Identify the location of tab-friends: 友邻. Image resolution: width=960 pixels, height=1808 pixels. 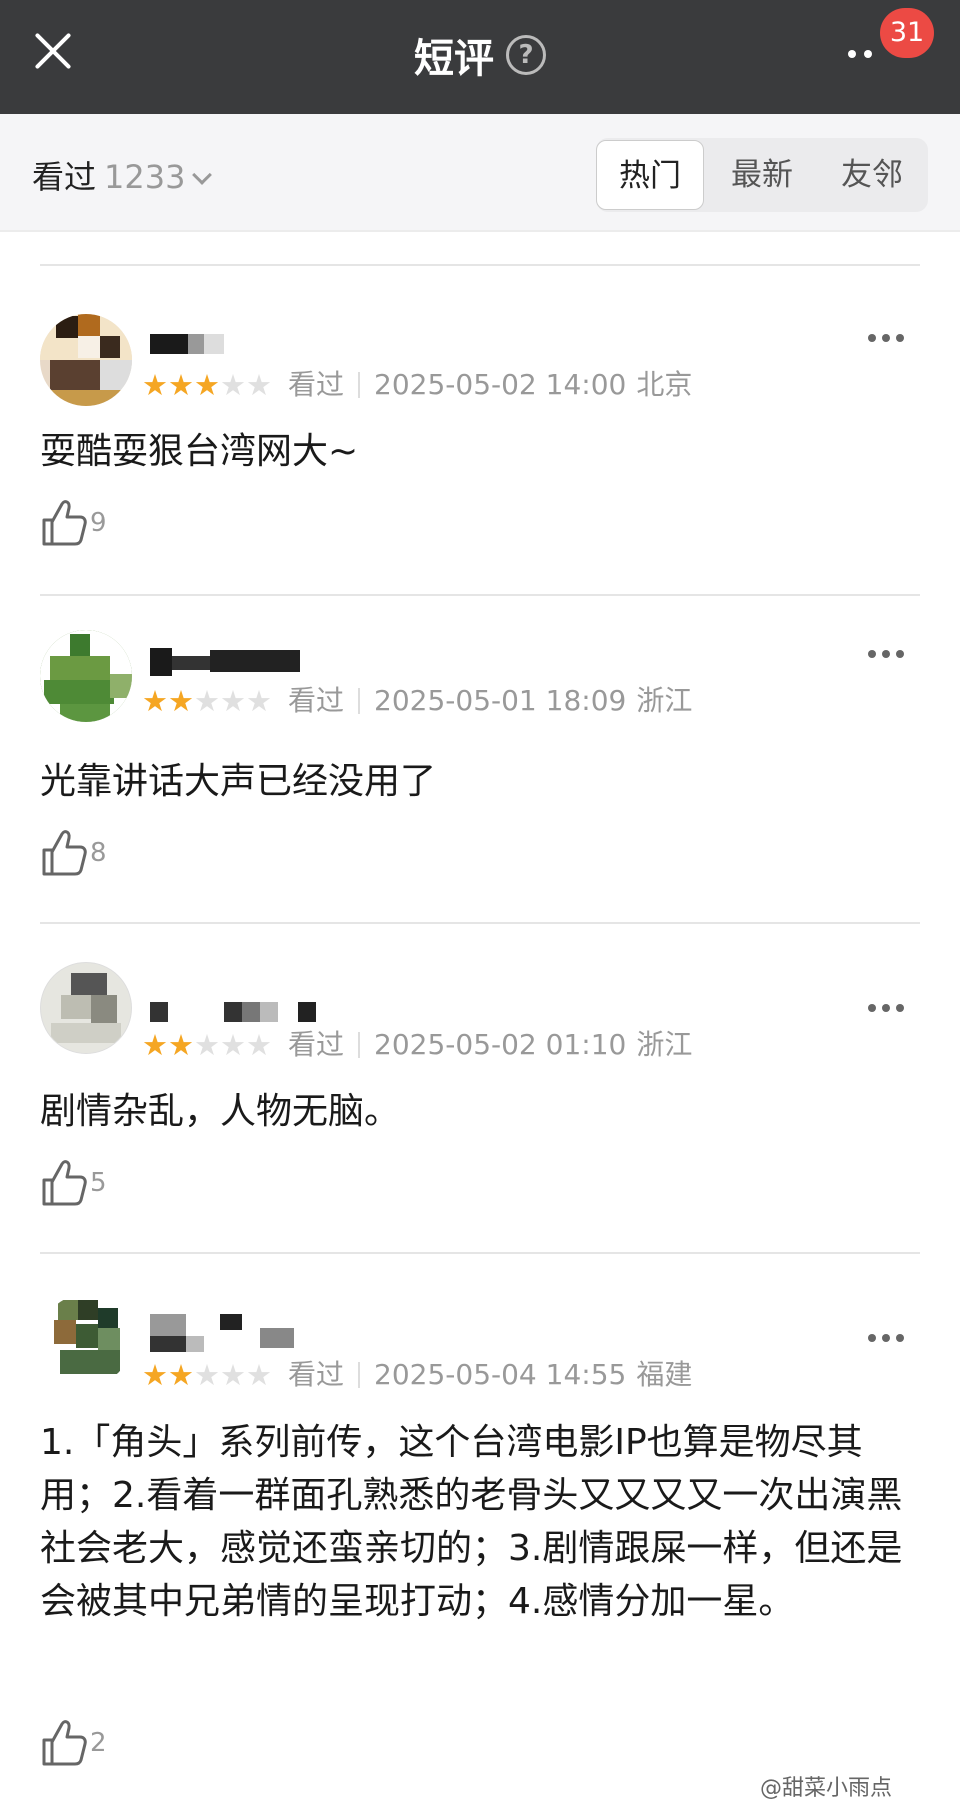
(872, 175).